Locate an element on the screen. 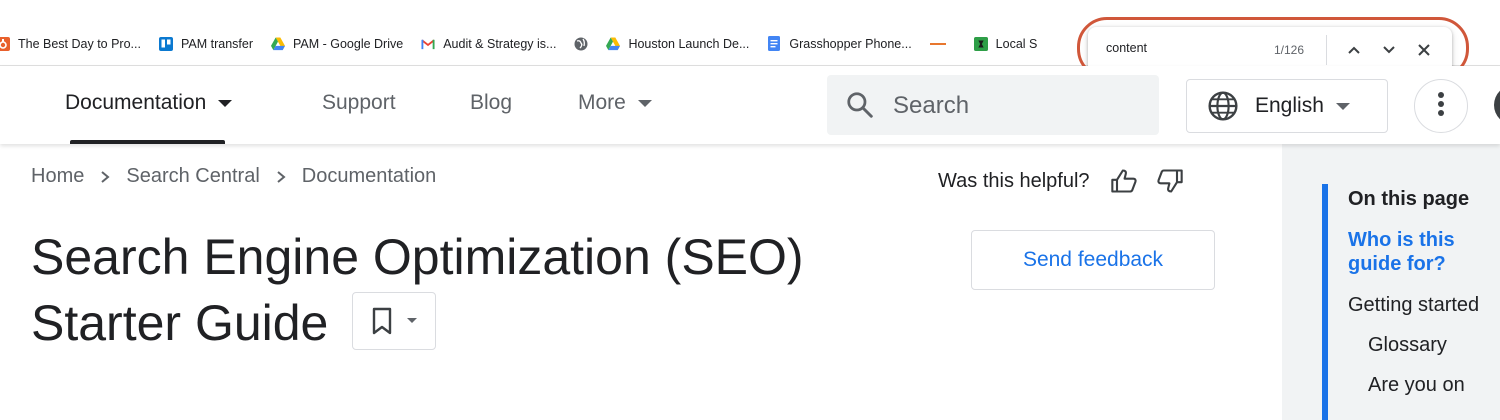 This screenshot has width=1500, height=420. toc-item-are-you-on: Are you on is located at coordinates (1416, 385).